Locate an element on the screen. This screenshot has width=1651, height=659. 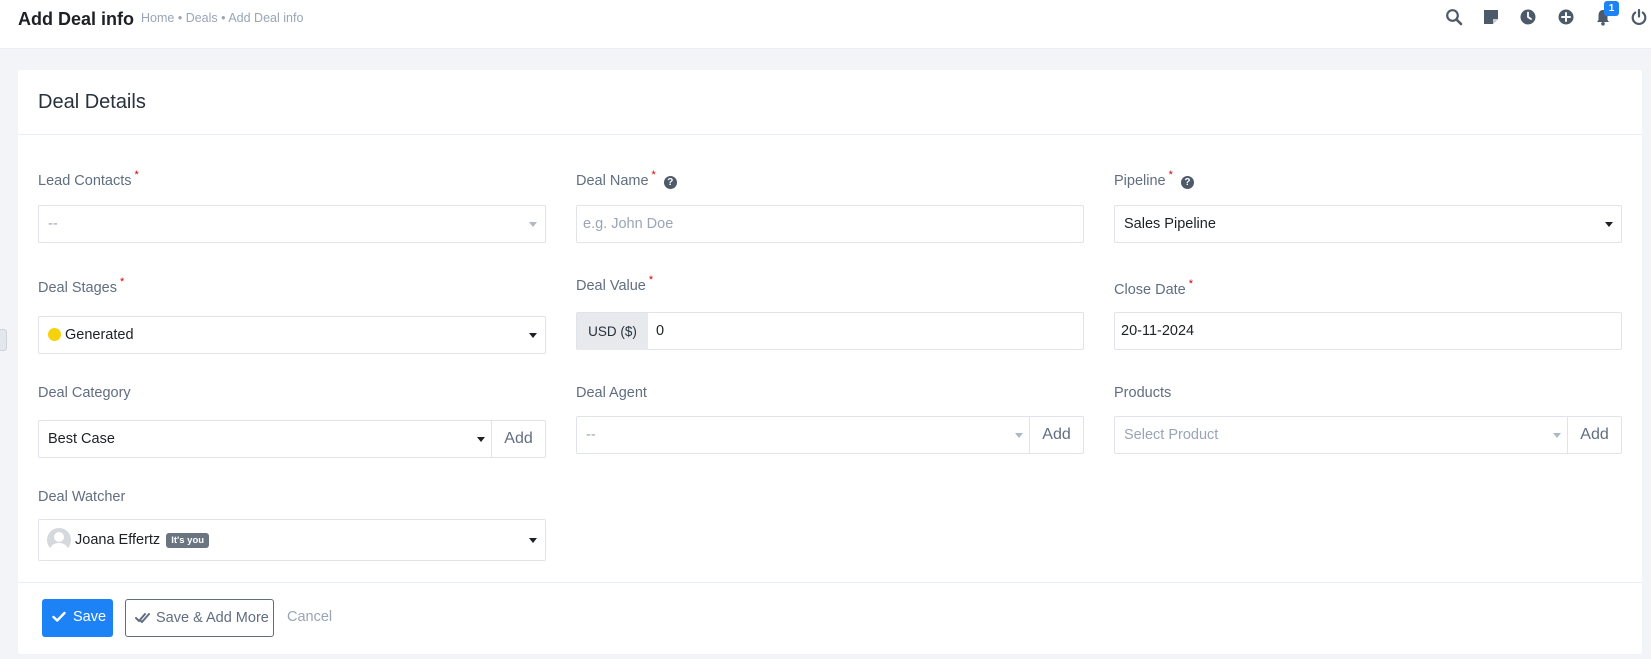
side-collapse-handle is located at coordinates (3, 340).